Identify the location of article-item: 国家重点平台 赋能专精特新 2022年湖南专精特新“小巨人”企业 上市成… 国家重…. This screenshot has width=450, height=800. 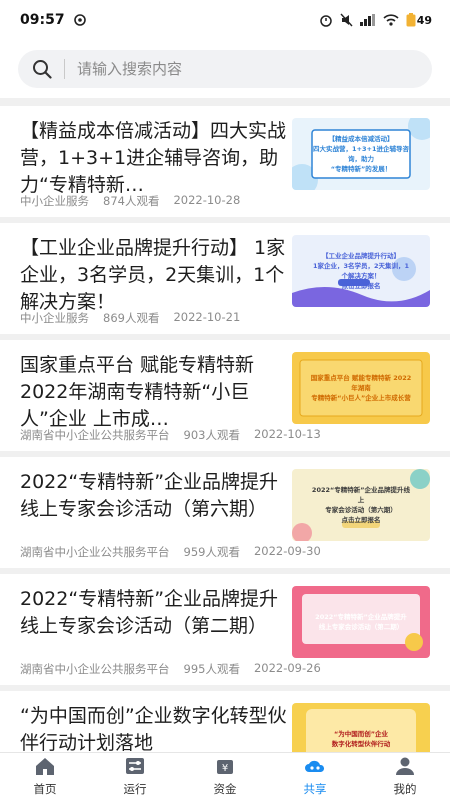
(225, 398).